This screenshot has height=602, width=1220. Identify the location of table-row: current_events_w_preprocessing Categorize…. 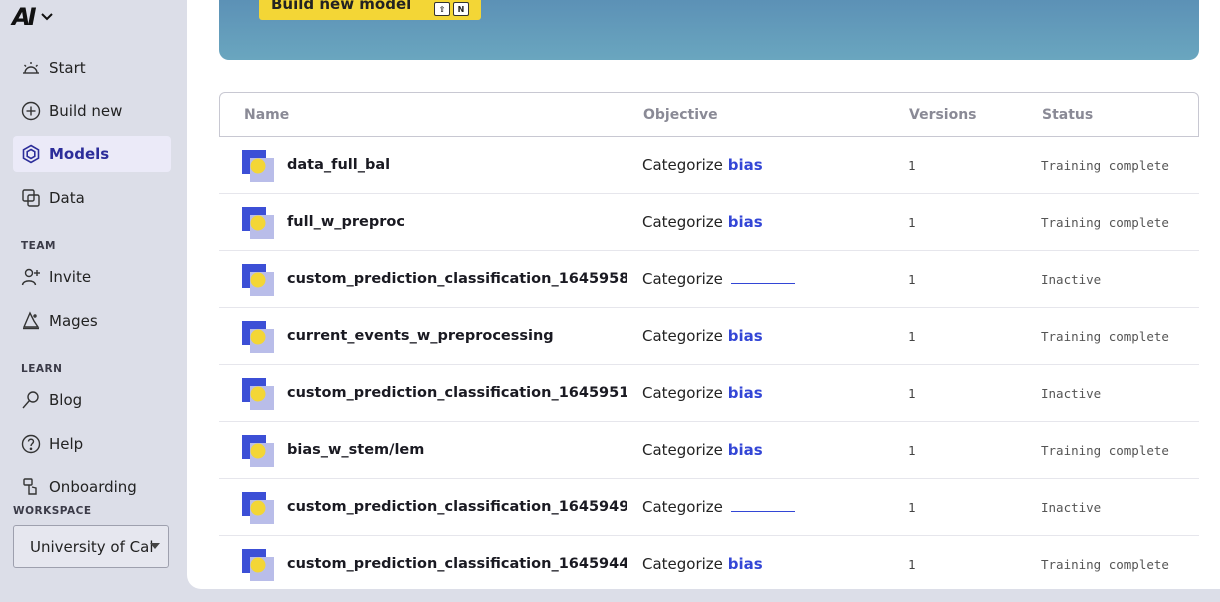
(709, 336).